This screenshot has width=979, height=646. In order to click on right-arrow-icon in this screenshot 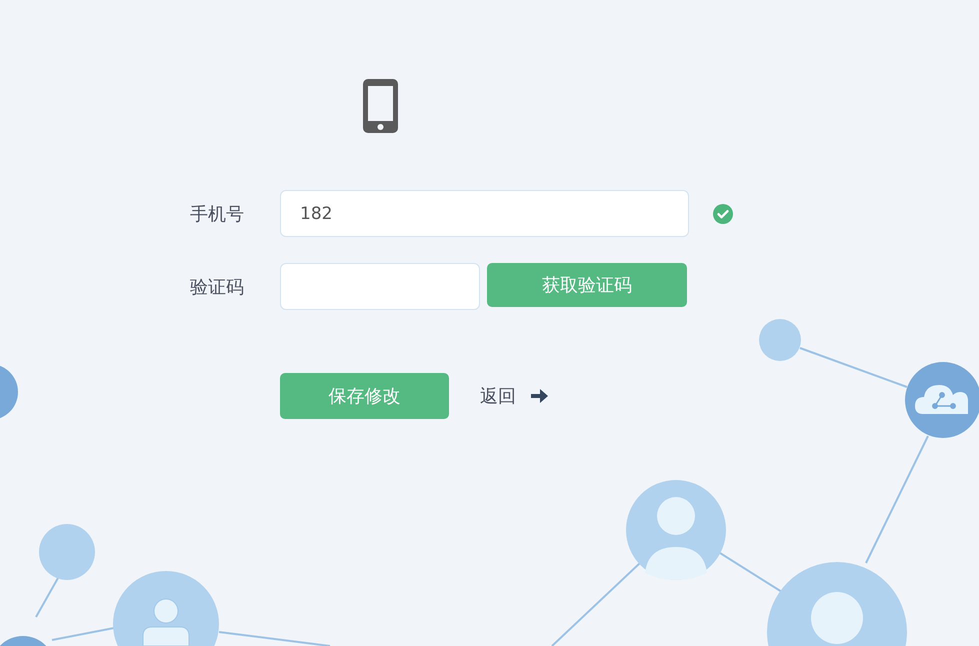, I will do `click(539, 396)`.